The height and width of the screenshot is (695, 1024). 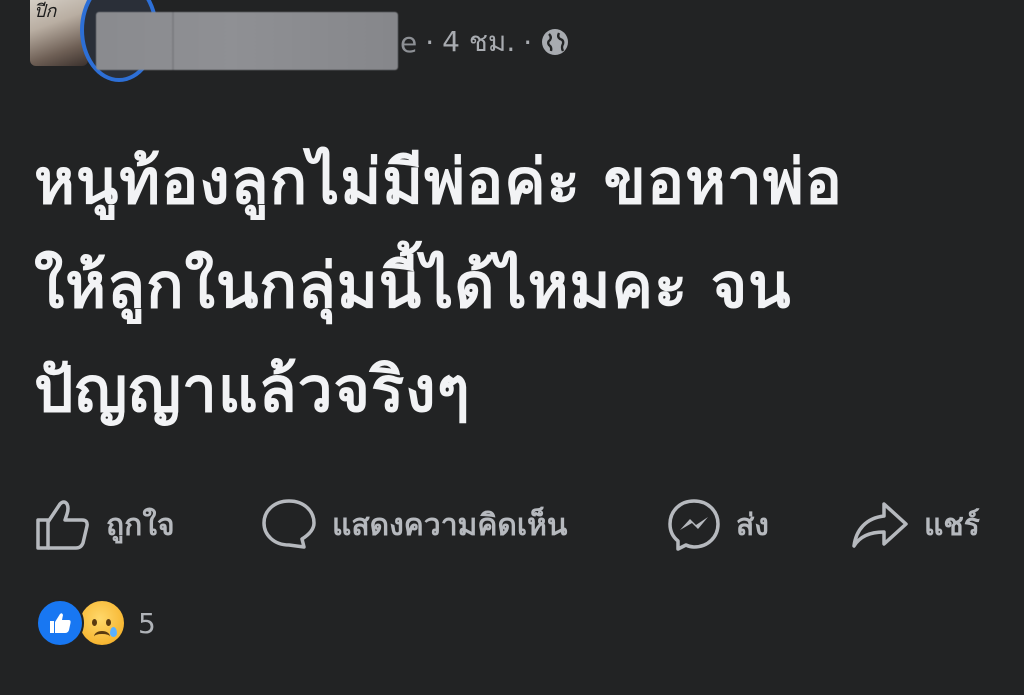 What do you see at coordinates (752, 525) in the screenshot?
I see `send-label: ส่ง` at bounding box center [752, 525].